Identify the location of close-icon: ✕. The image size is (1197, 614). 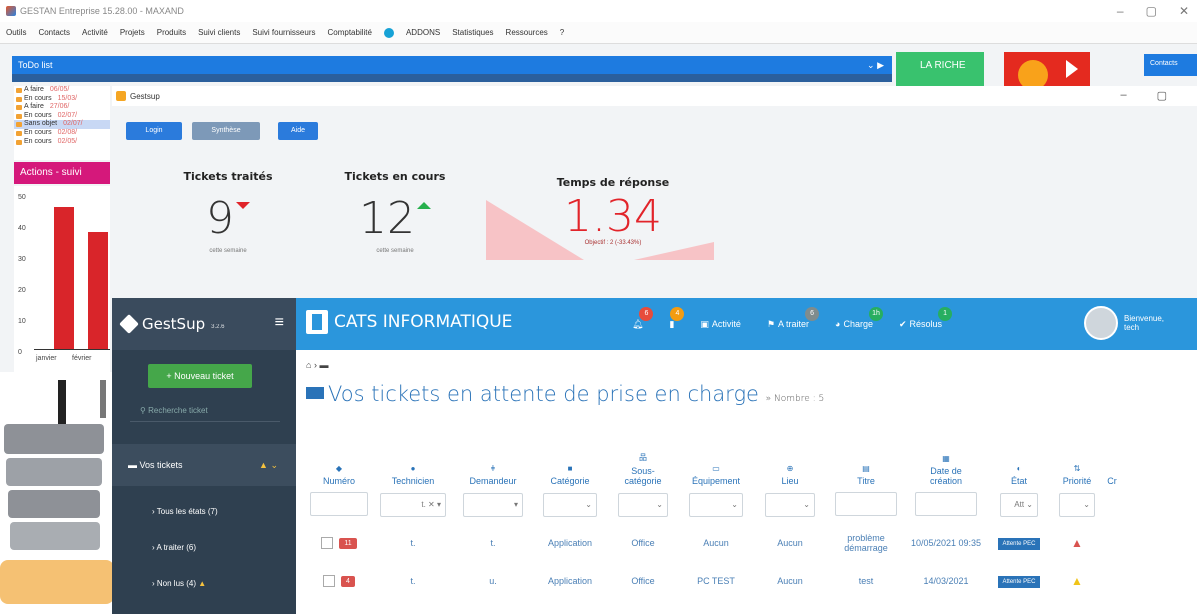
(1184, 11).